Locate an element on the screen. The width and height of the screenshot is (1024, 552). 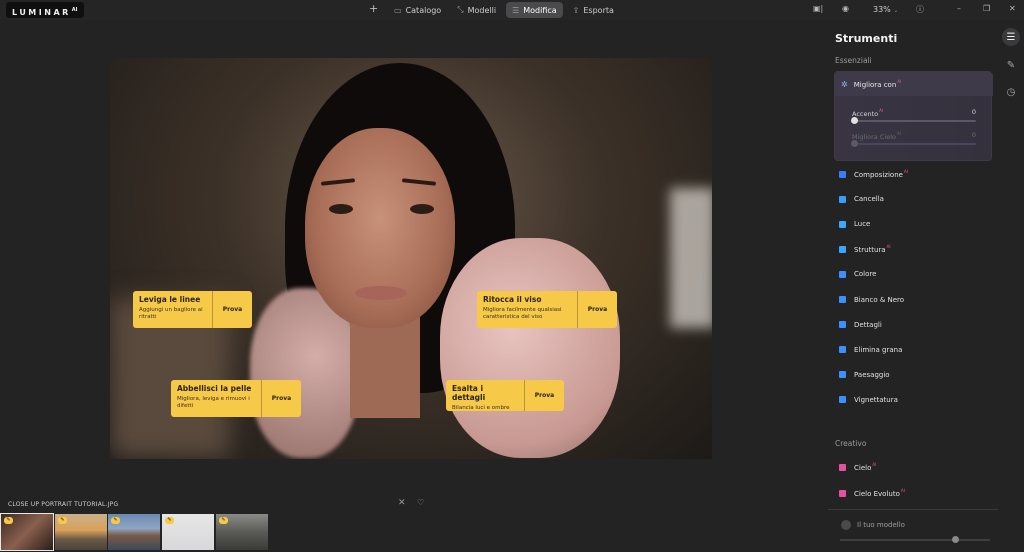
tool-label-text: Vignettatura is located at coordinates (876, 399).